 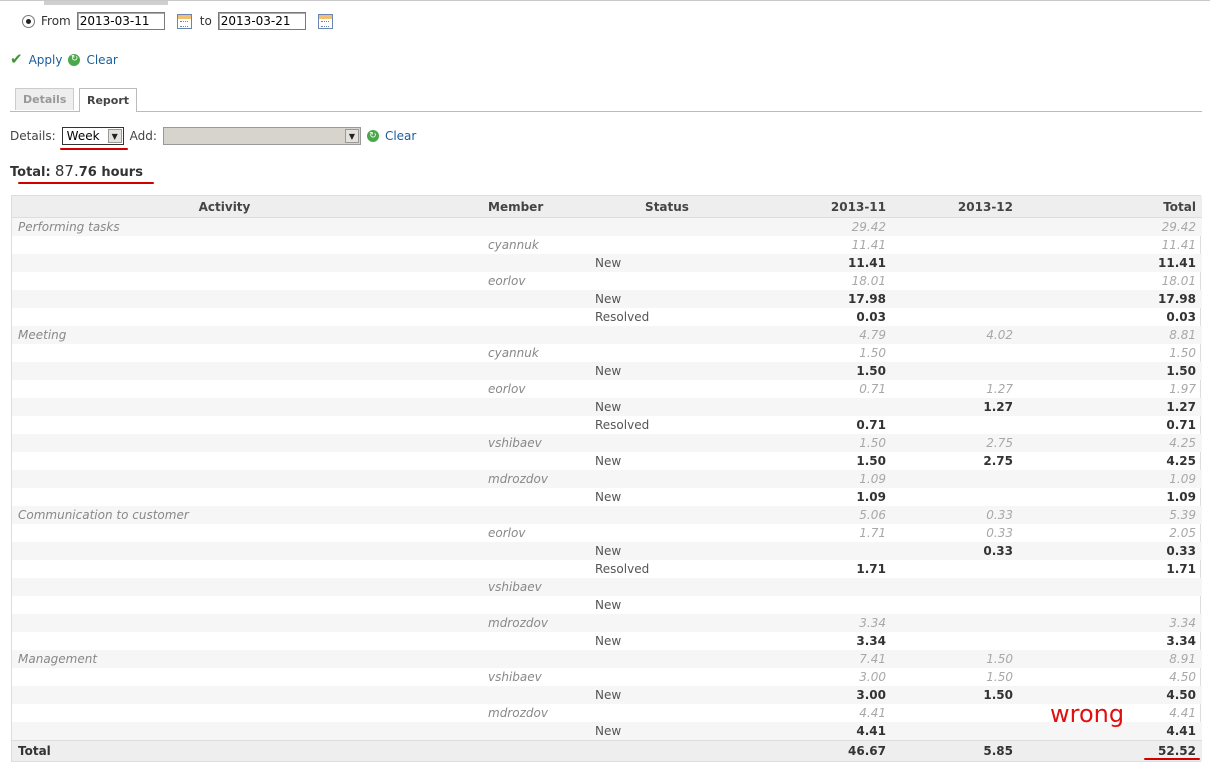 I want to click on clear-filter-button: Clear, so click(x=101, y=60).